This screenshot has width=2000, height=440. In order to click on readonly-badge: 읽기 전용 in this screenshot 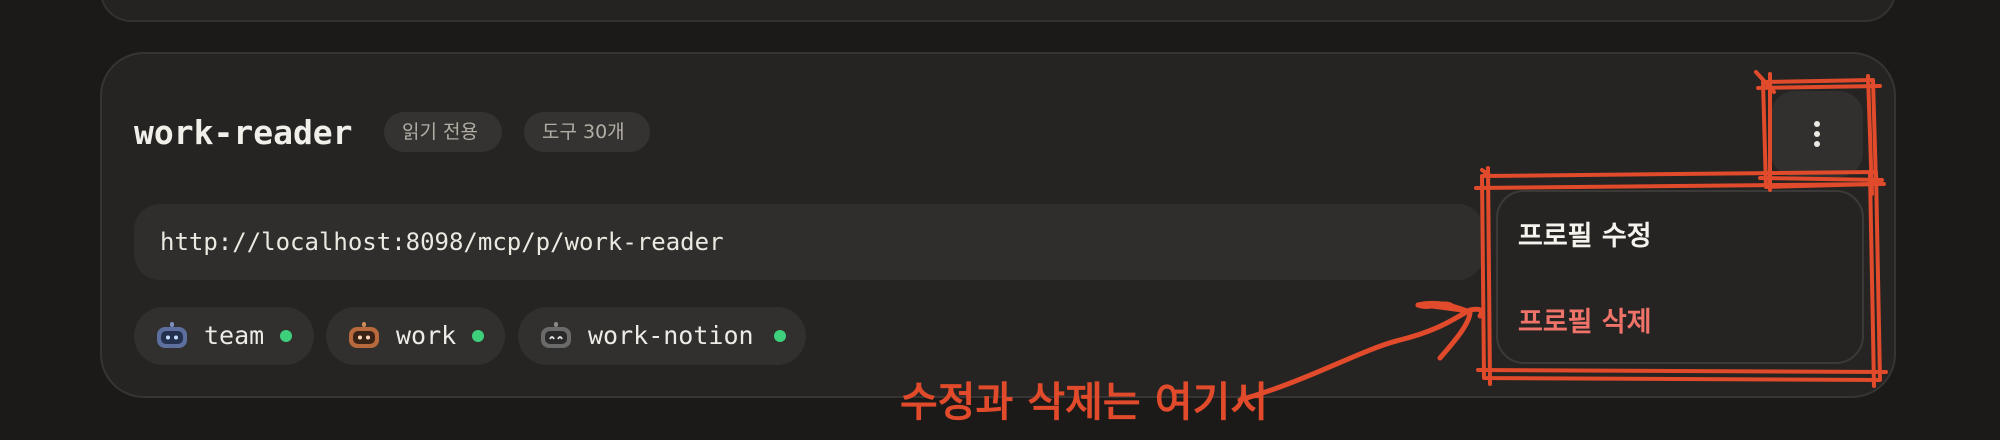, I will do `click(443, 132)`.